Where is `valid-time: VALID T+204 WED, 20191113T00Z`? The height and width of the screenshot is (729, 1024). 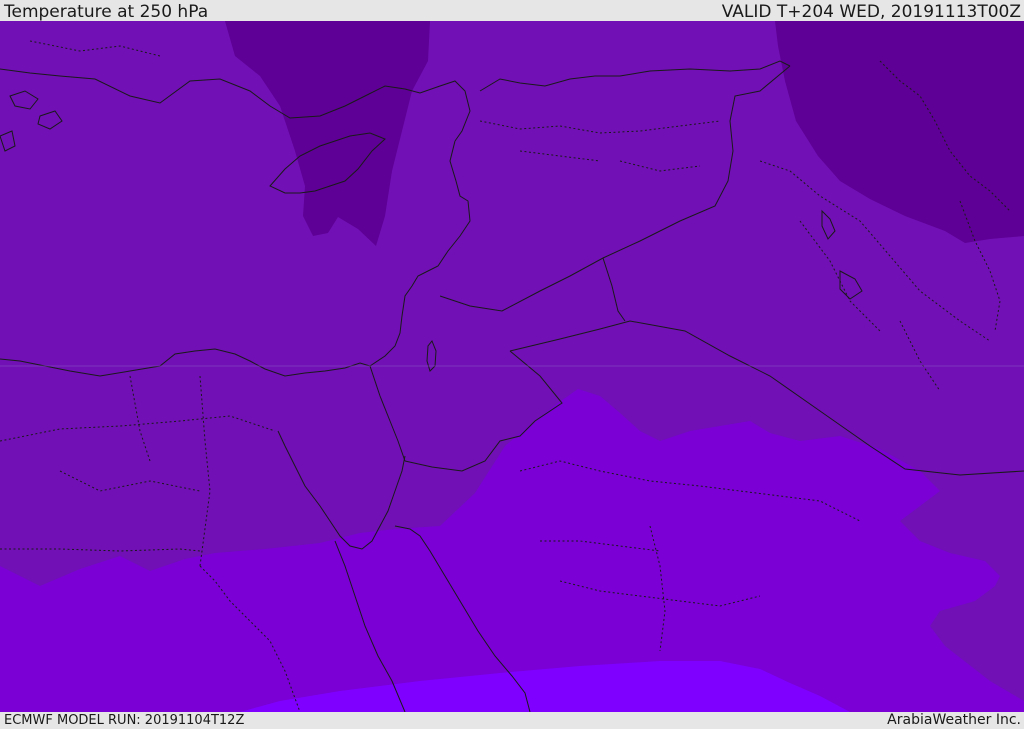 valid-time: VALID T+204 WED, 20191113T00Z is located at coordinates (871, 12).